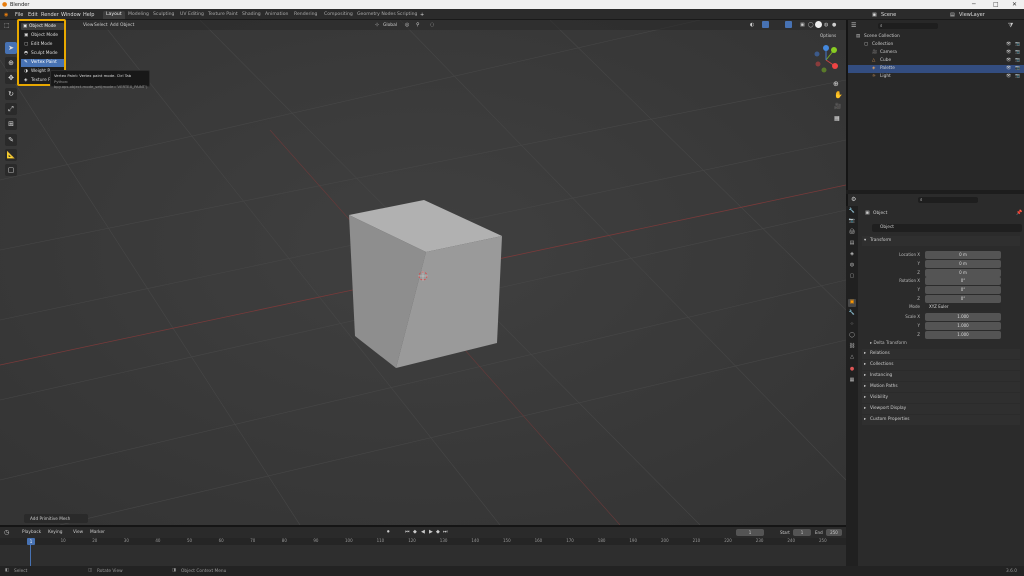 Image resolution: width=1024 pixels, height=576 pixels. I want to click on minimize-button: ─, so click(974, 4).